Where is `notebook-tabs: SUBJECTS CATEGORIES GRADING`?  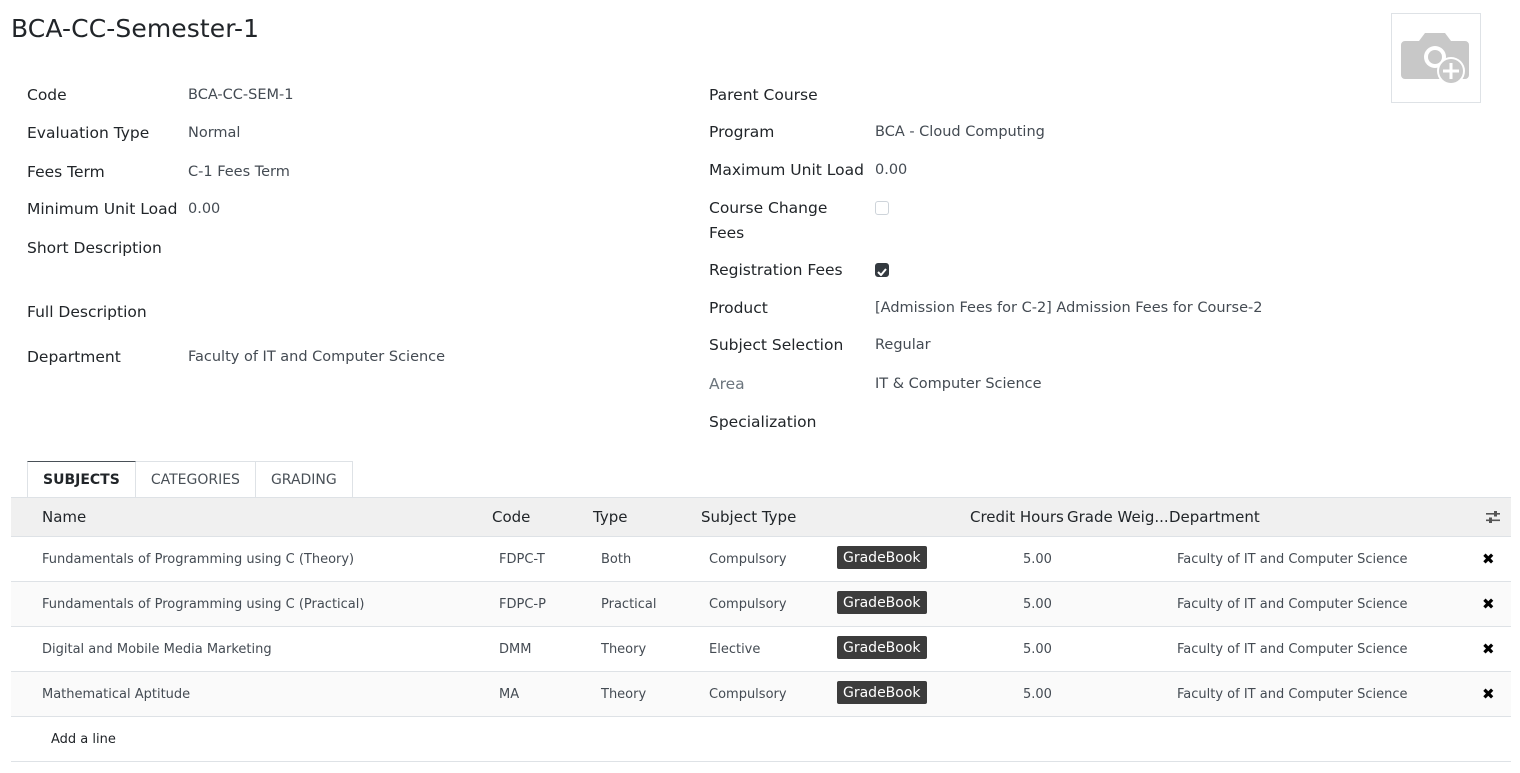
notebook-tabs: SUBJECTS CATEGORIES GRADING is located at coordinates (190, 479).